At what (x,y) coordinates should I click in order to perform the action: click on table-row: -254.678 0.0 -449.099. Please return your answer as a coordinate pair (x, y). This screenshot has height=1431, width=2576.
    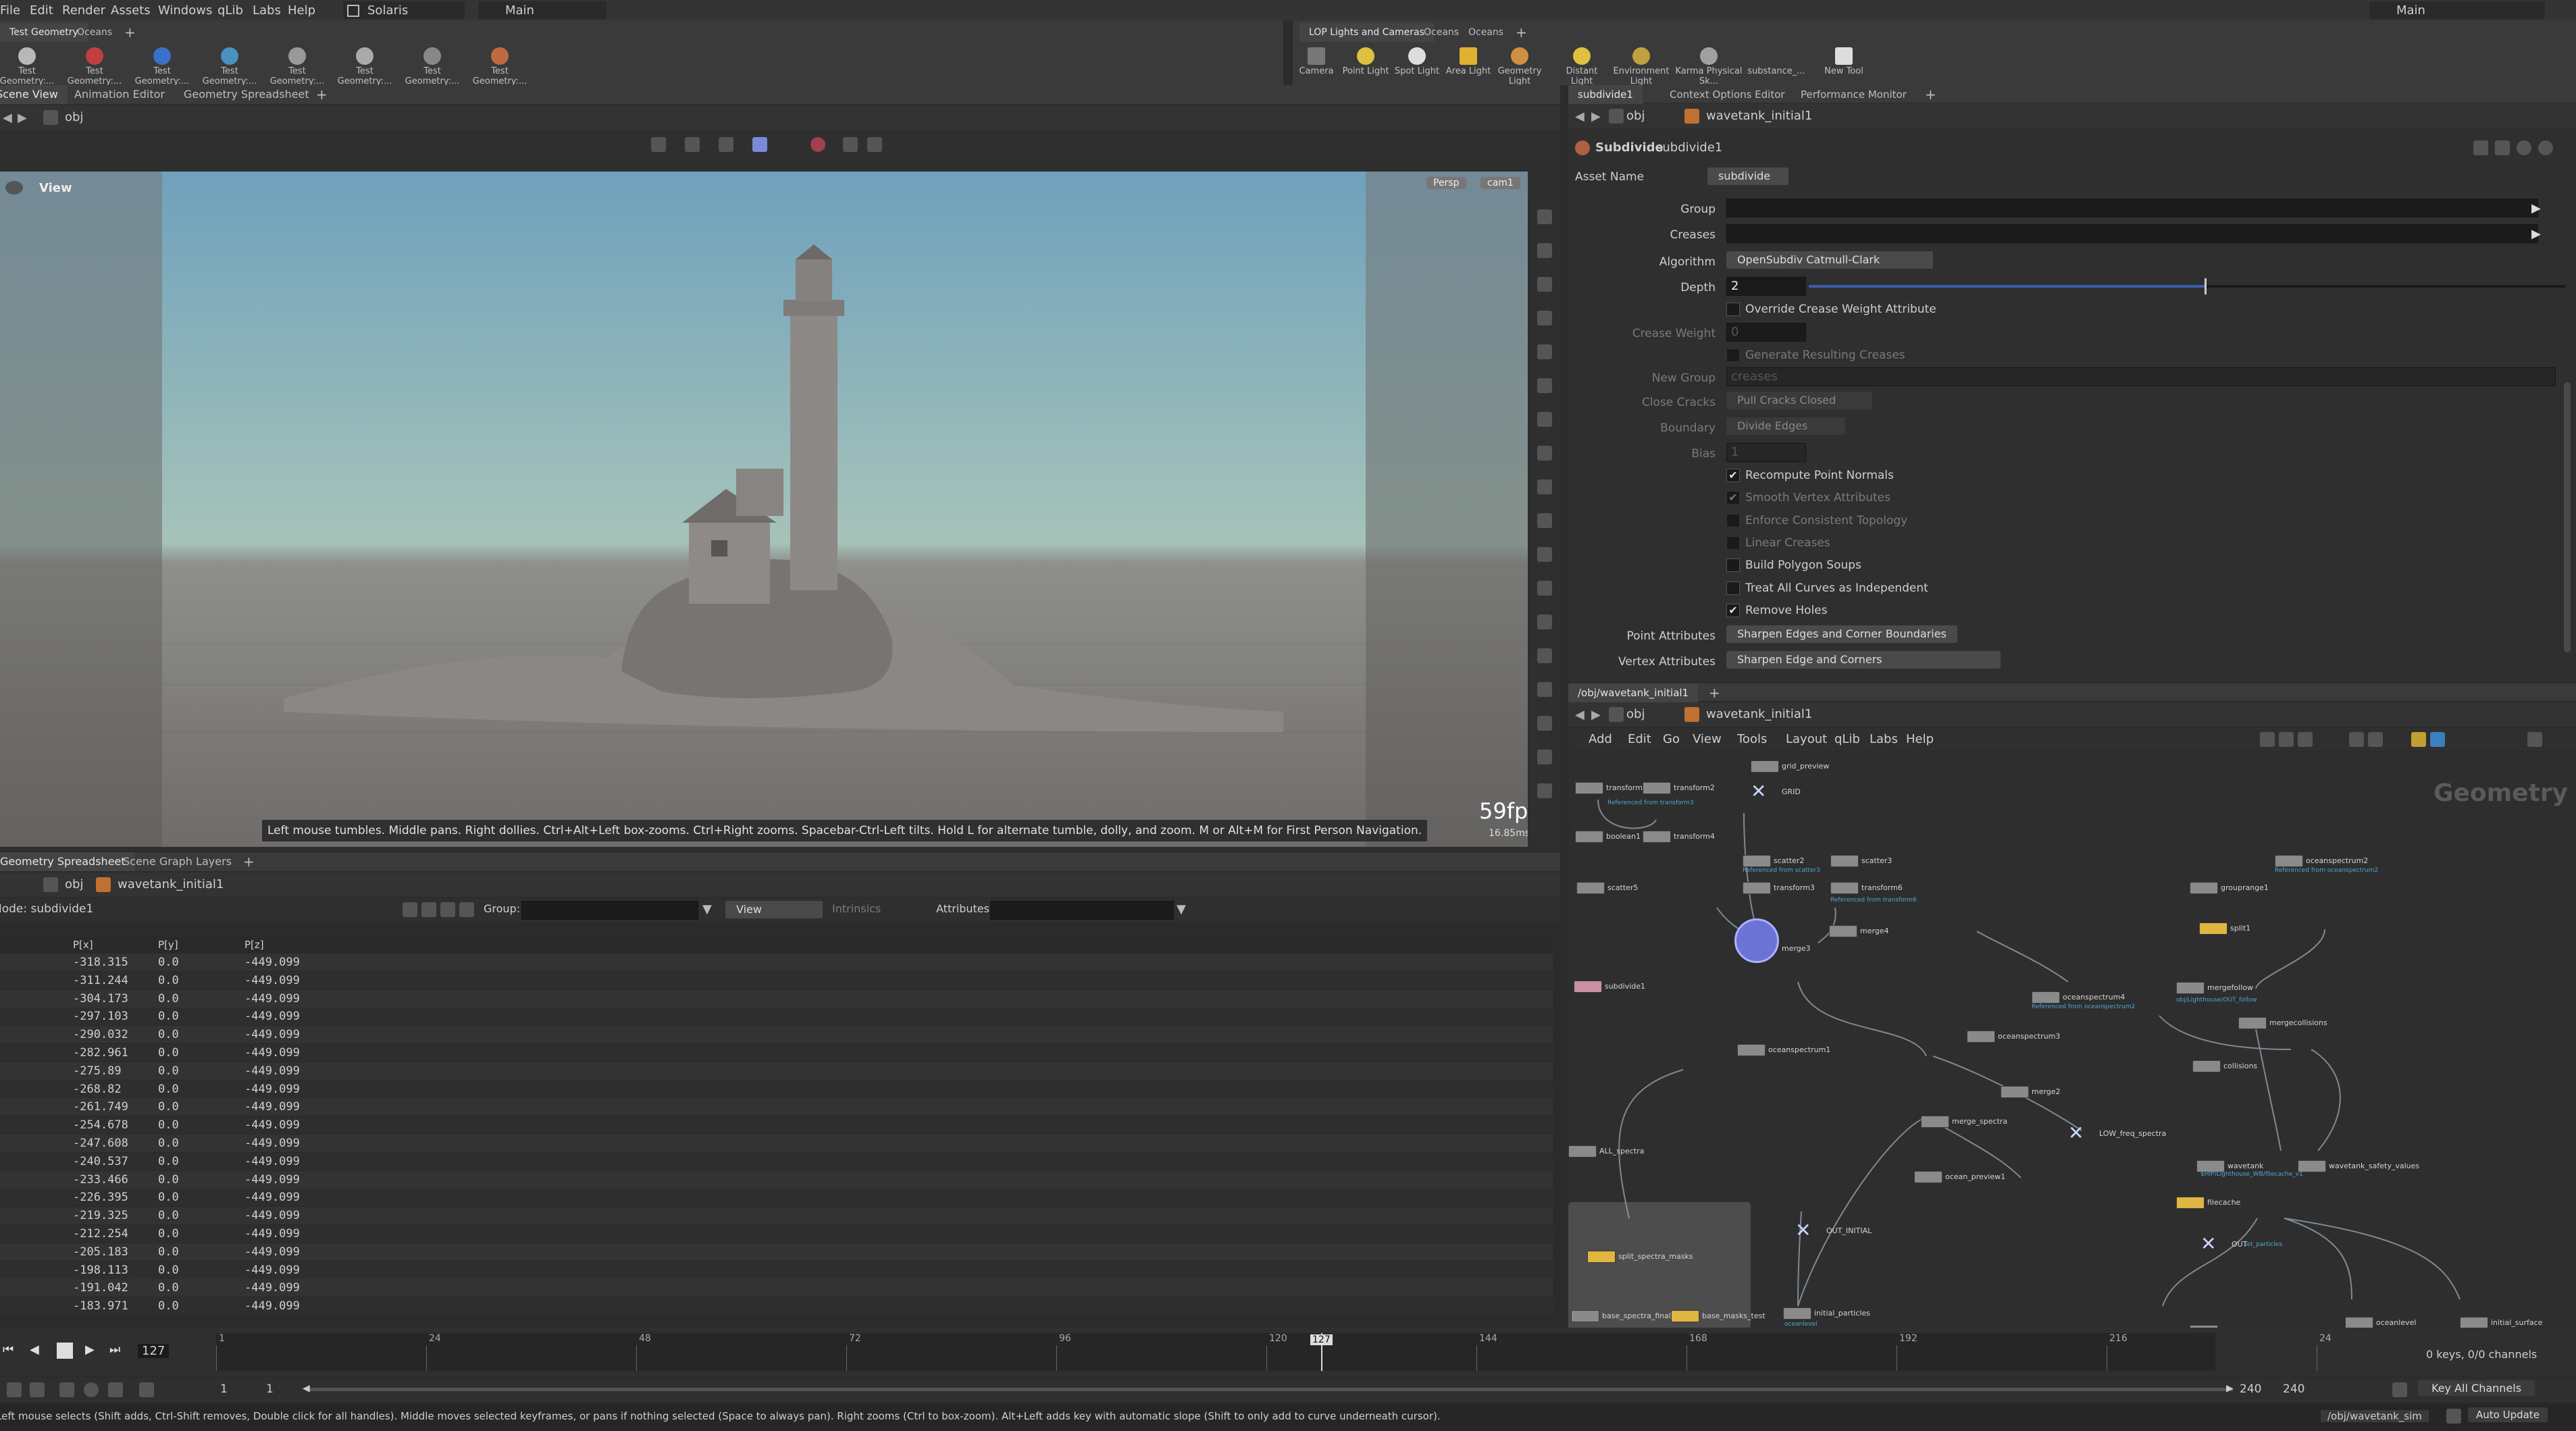
    Looking at the image, I should click on (777, 1126).